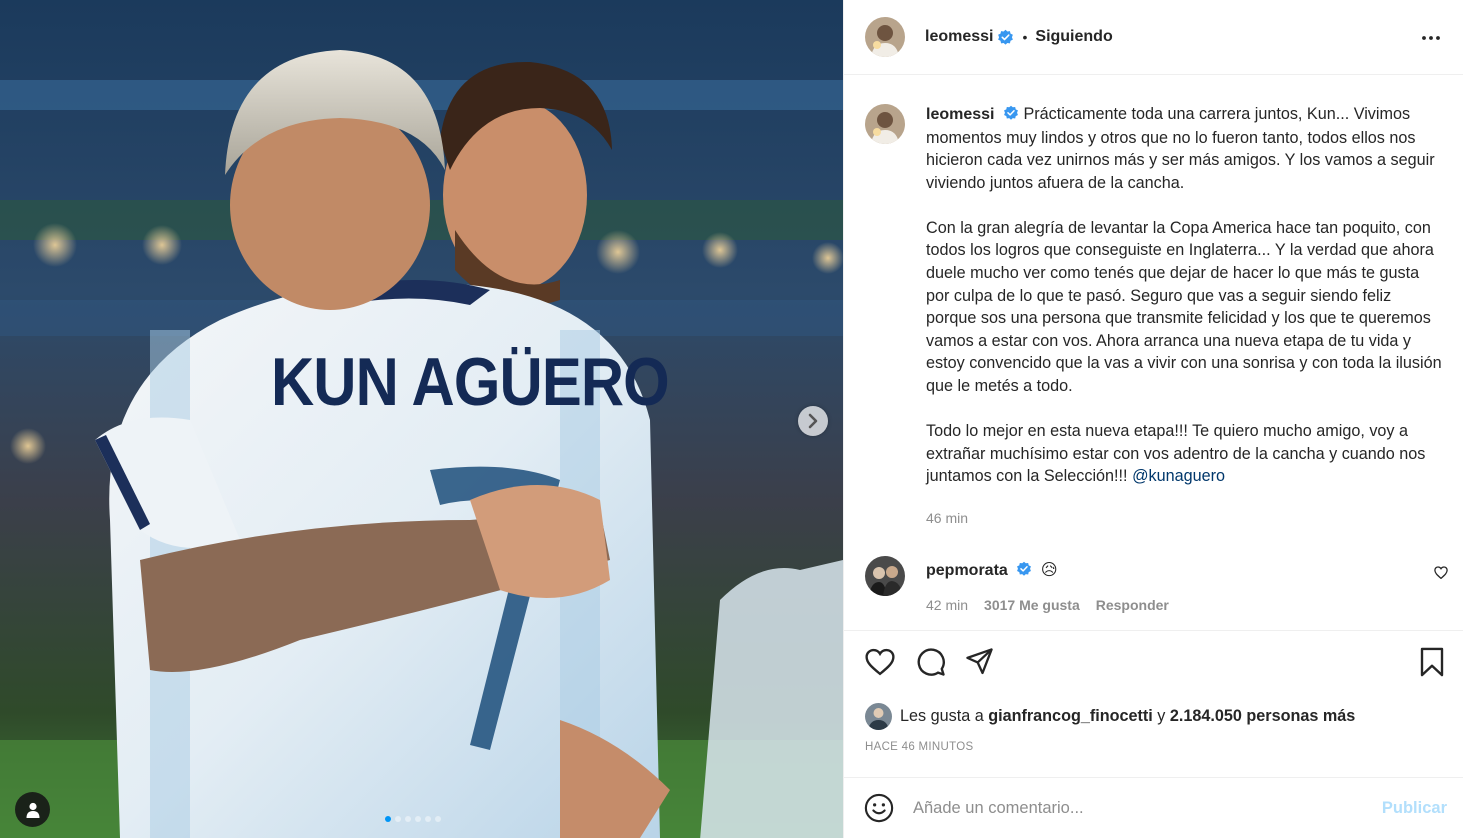 The image size is (1463, 838). Describe the element at coordinates (960, 114) in the screenshot. I see `caption-author-username: leomessi` at that location.